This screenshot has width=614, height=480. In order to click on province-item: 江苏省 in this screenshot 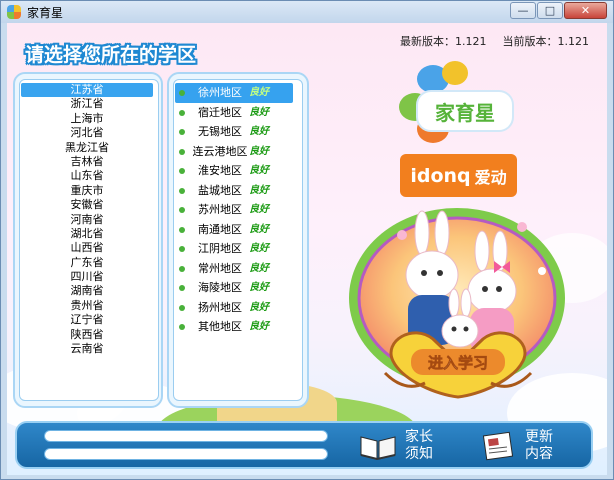, I will do `click(87, 90)`.